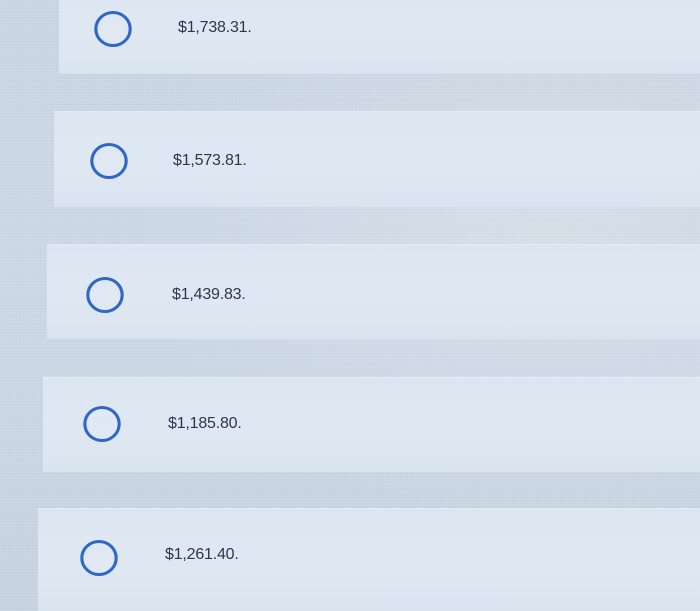 The height and width of the screenshot is (611, 700). What do you see at coordinates (215, 27) in the screenshot?
I see `answer-option-label: $1,738.31.` at bounding box center [215, 27].